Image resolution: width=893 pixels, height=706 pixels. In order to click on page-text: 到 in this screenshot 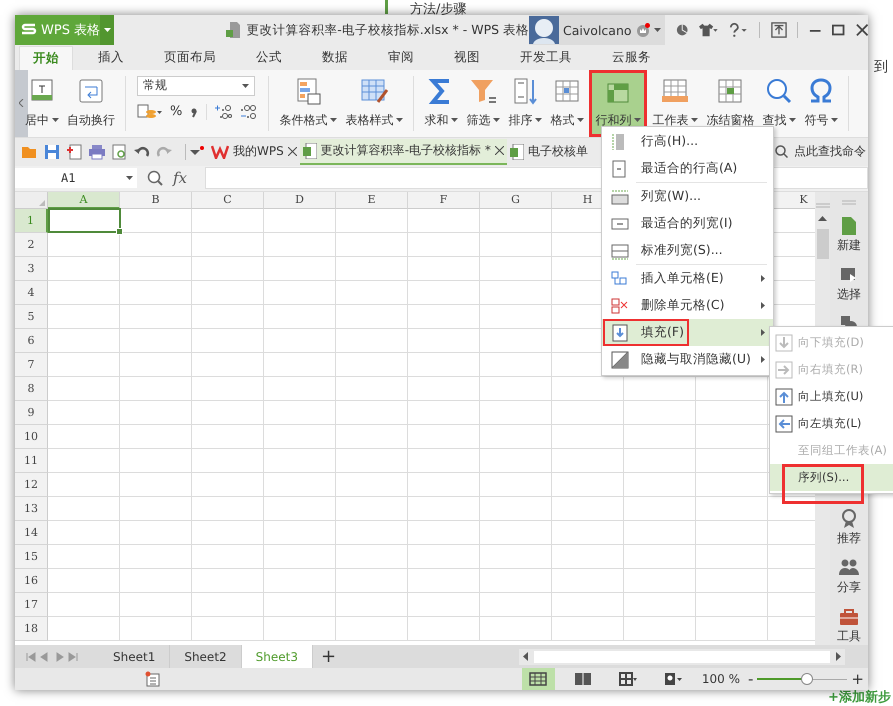, I will do `click(881, 67)`.